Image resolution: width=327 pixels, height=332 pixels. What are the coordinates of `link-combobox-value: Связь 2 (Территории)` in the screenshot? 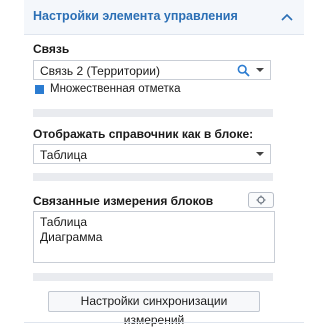 It's located at (100, 71).